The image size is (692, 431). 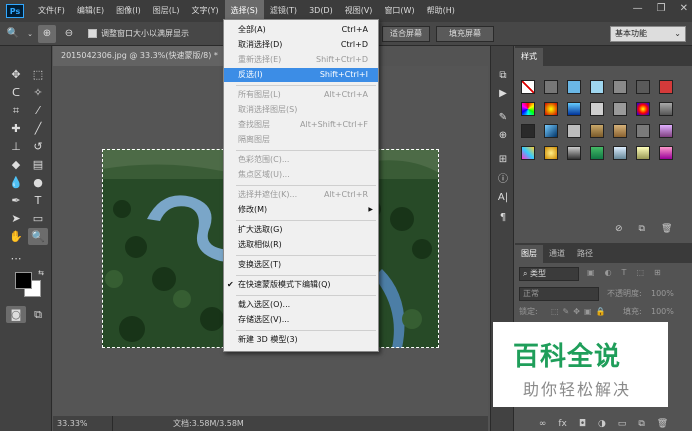 What do you see at coordinates (503, 177) in the screenshot?
I see `info-icon: ⓘ` at bounding box center [503, 177].